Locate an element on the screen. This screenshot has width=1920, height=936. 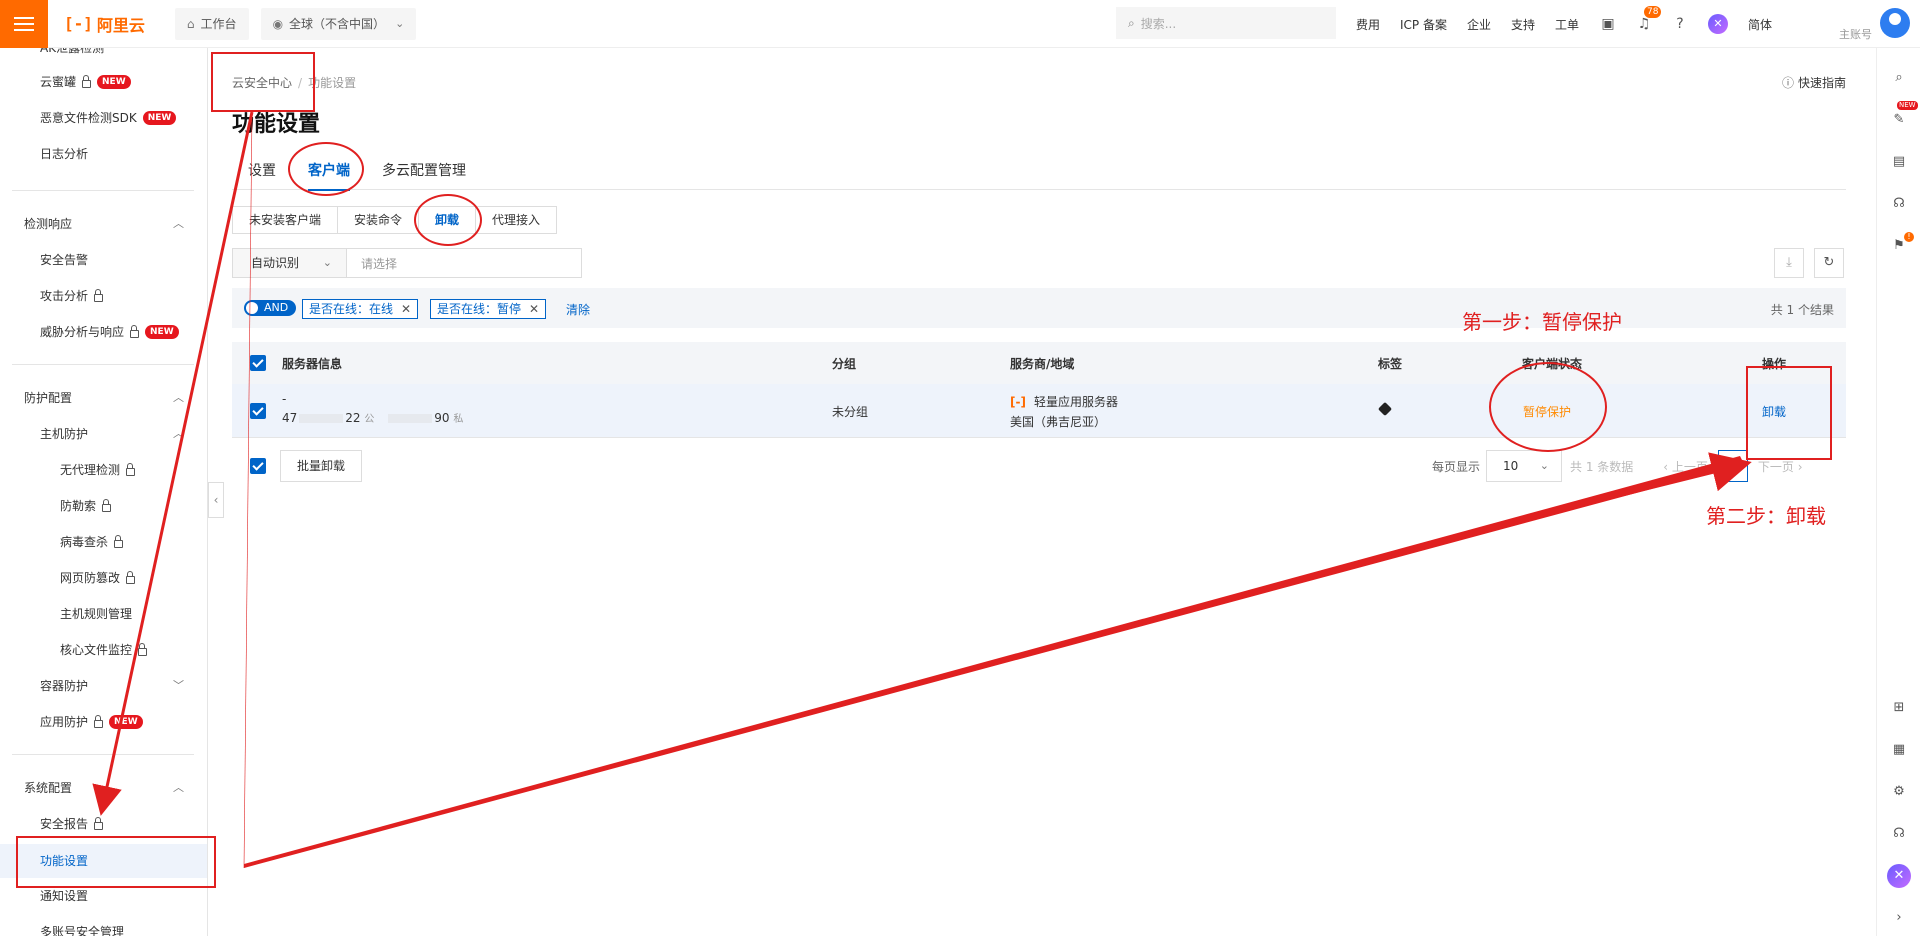
breadcrumb-current: 功能设置 is located at coordinates (332, 83).